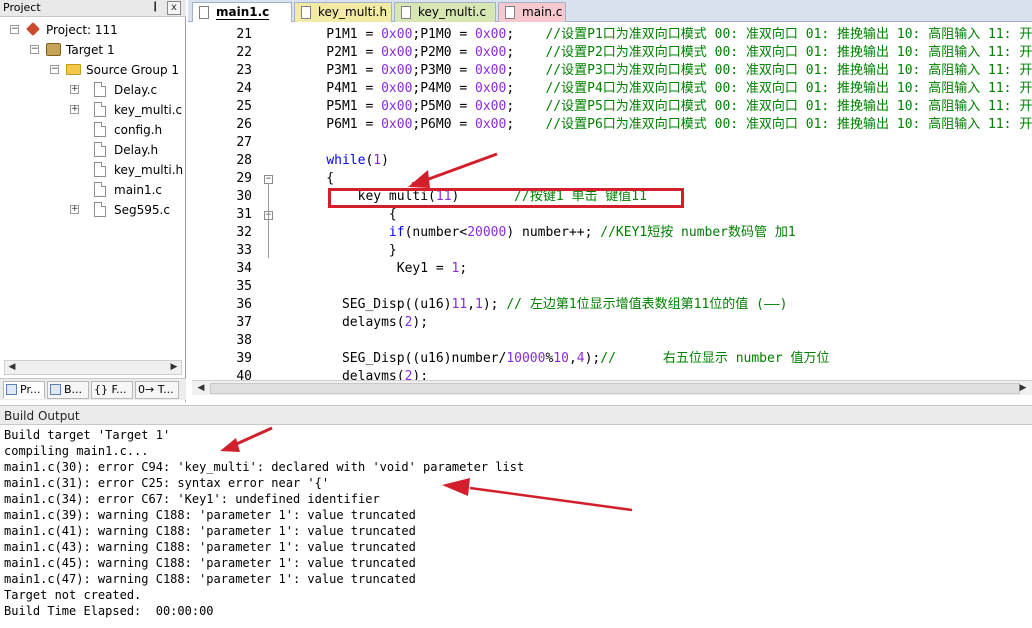 This screenshot has width=1032, height=628. Describe the element at coordinates (244, 358) in the screenshot. I see `line-number: 39` at that location.